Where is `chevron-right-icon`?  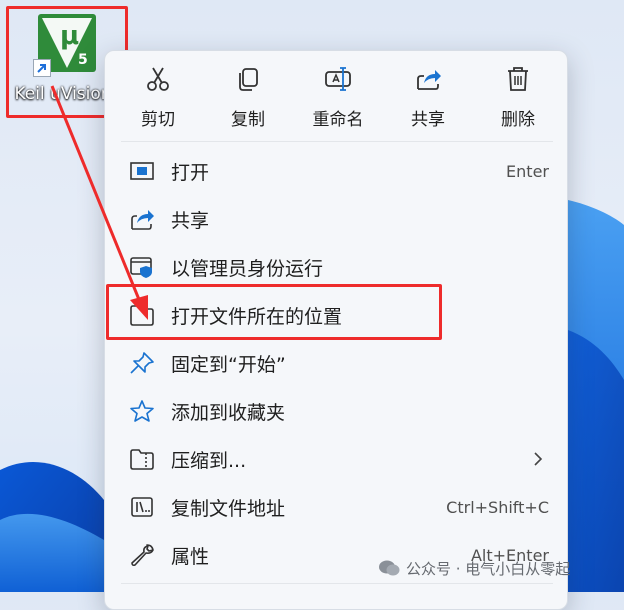 chevron-right-icon is located at coordinates (538, 459).